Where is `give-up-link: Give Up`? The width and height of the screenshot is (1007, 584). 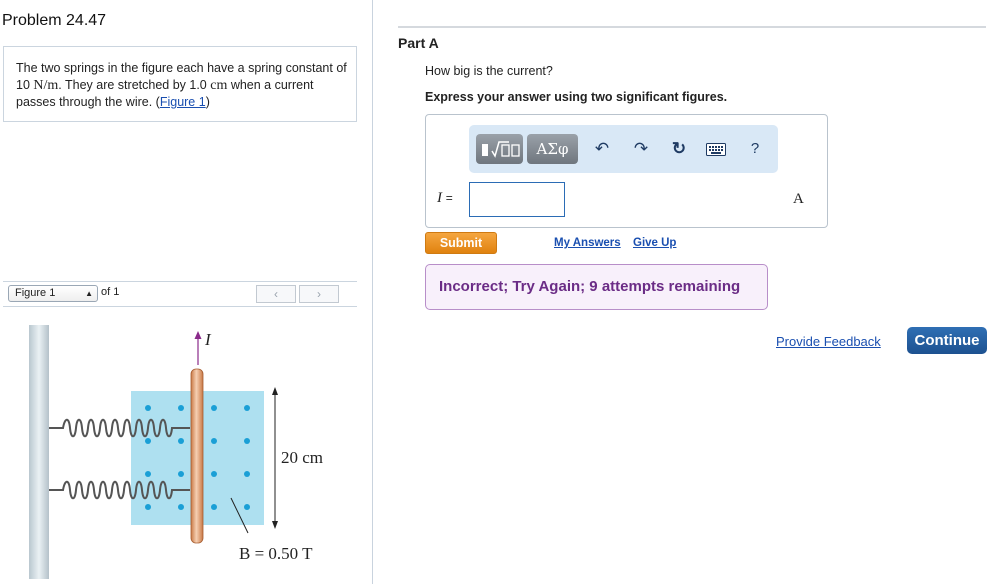
give-up-link: Give Up is located at coordinates (654, 243).